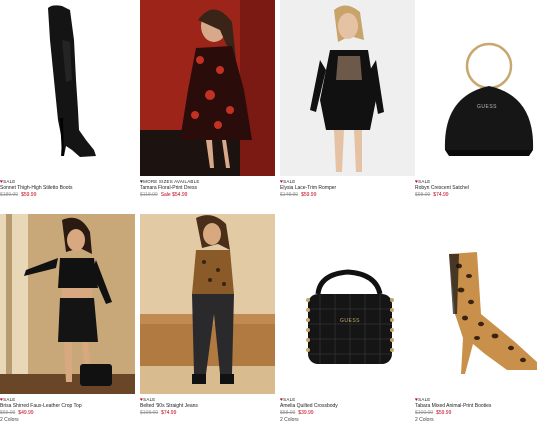 This screenshot has width=550, height=424. I want to click on product-name: Brisa Shirred Faux-Leather Crop Top, so click(67, 406).